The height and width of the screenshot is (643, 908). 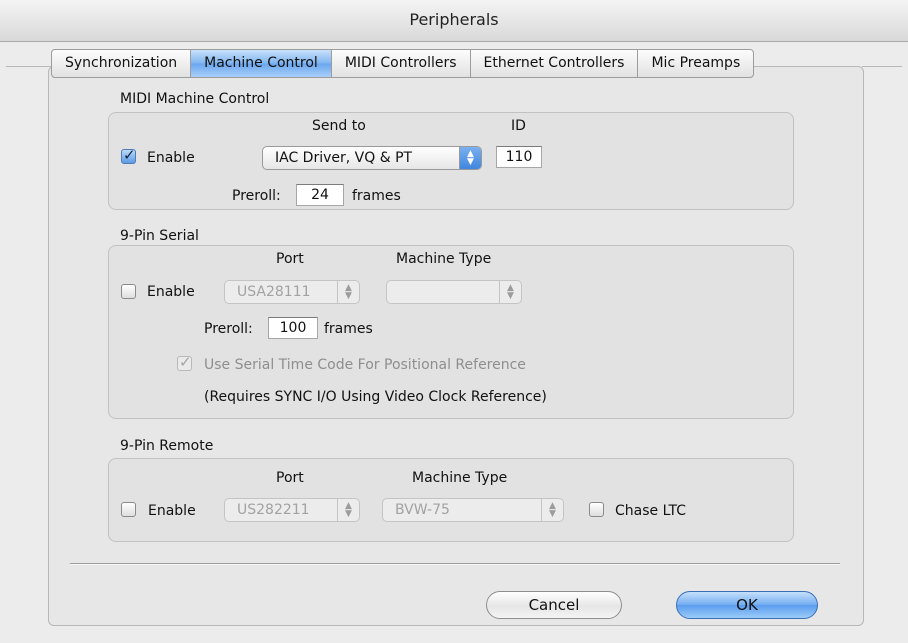 I want to click on serial-port-popup: USA28111 ▲ ▼, so click(x=292, y=292).